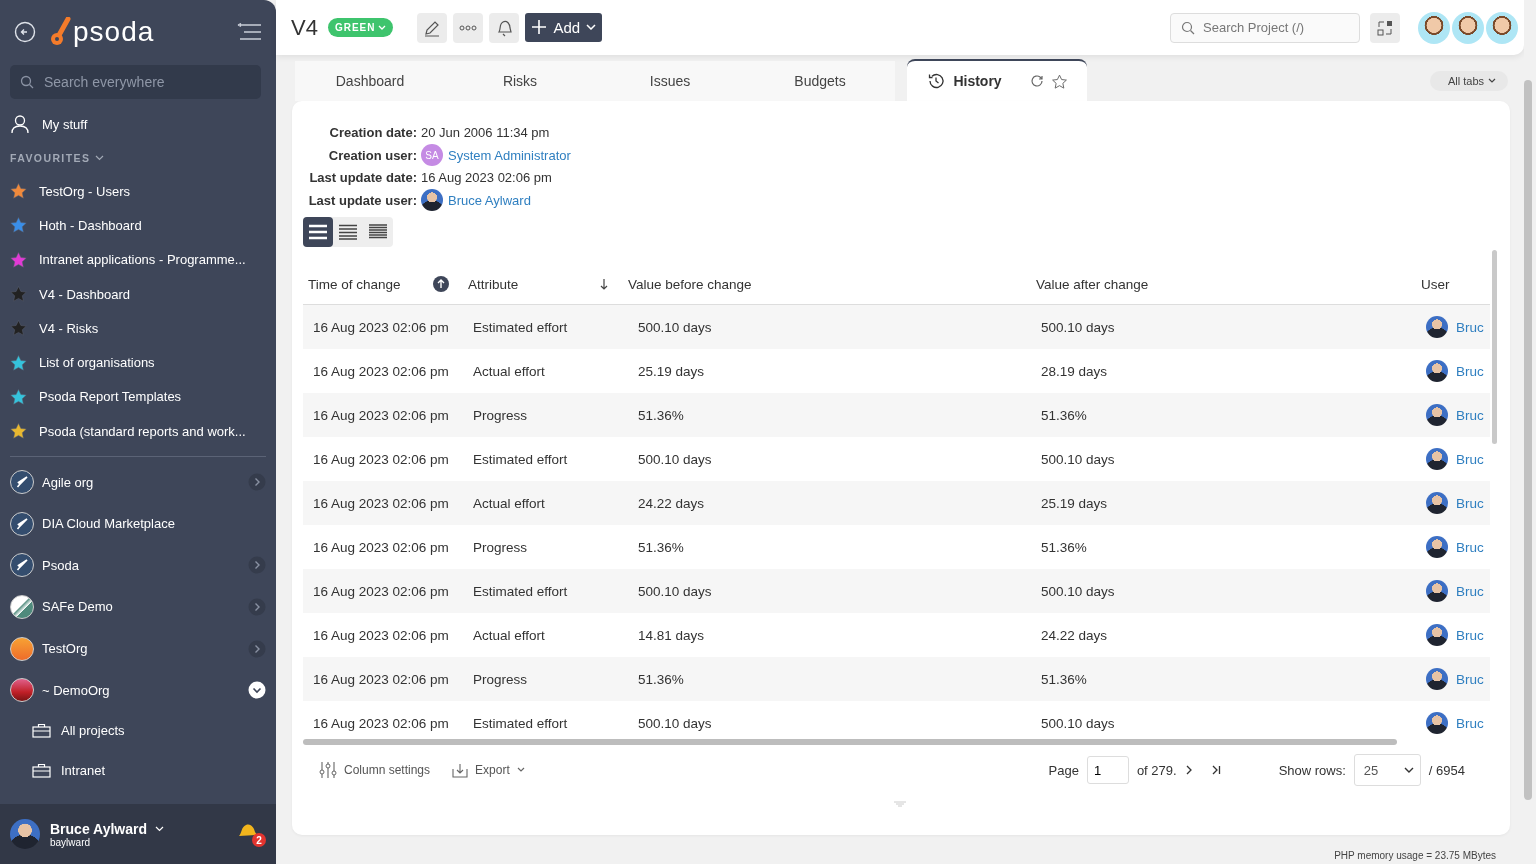 This screenshot has height=864, width=1536. Describe the element at coordinates (20, 124) in the screenshot. I see `person-icon` at that location.